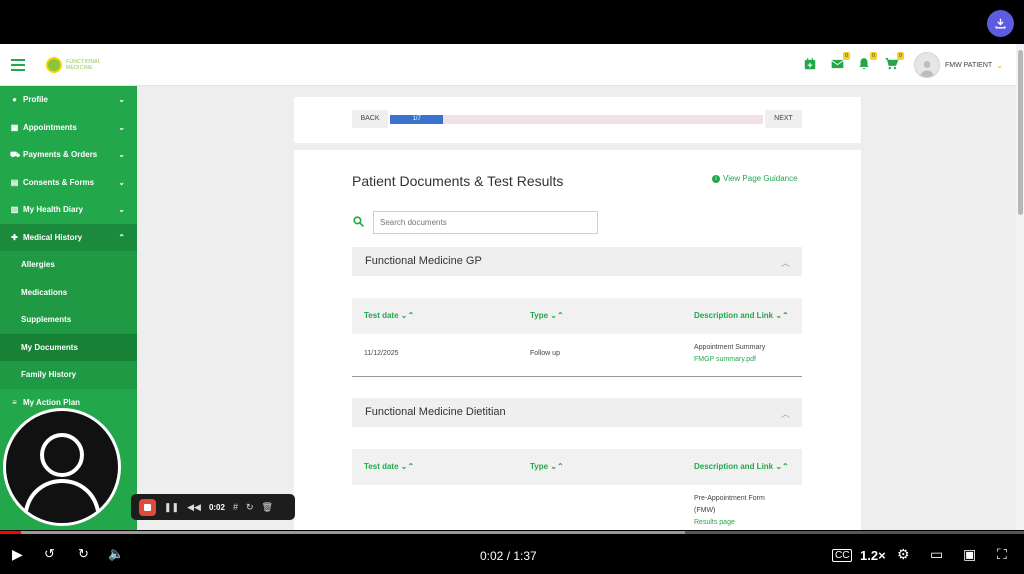  What do you see at coordinates (14, 237) in the screenshot?
I see `medical-icon: ✚` at bounding box center [14, 237].